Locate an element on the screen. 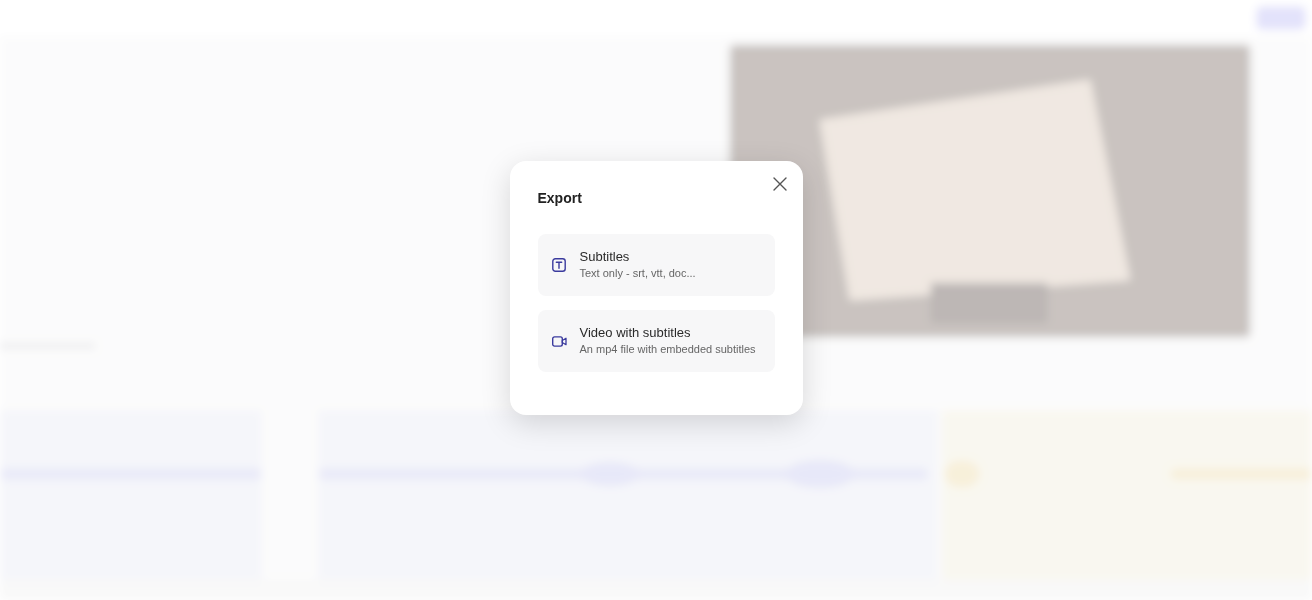  dialog-title: Export is located at coordinates (560, 198).